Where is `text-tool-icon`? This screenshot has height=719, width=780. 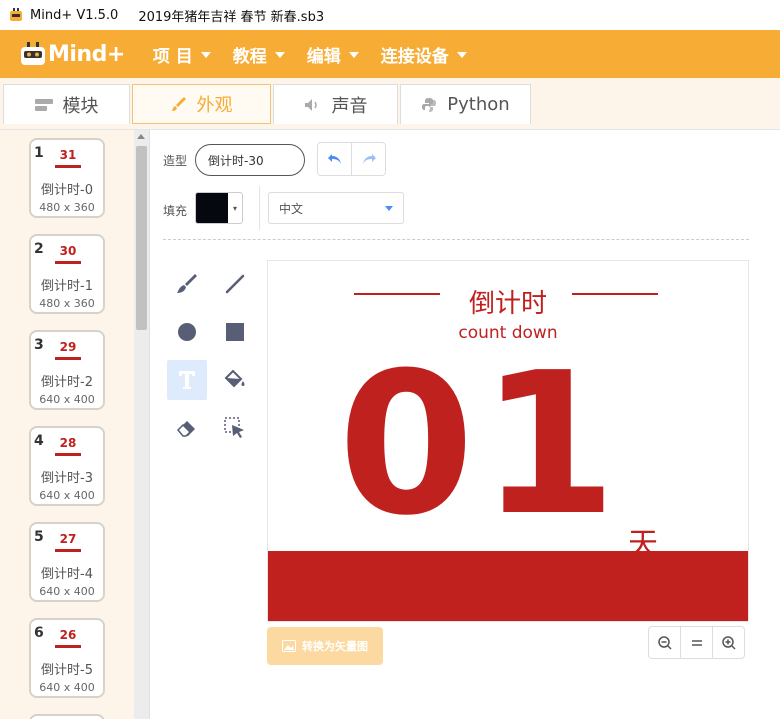
text-tool-icon is located at coordinates (187, 380).